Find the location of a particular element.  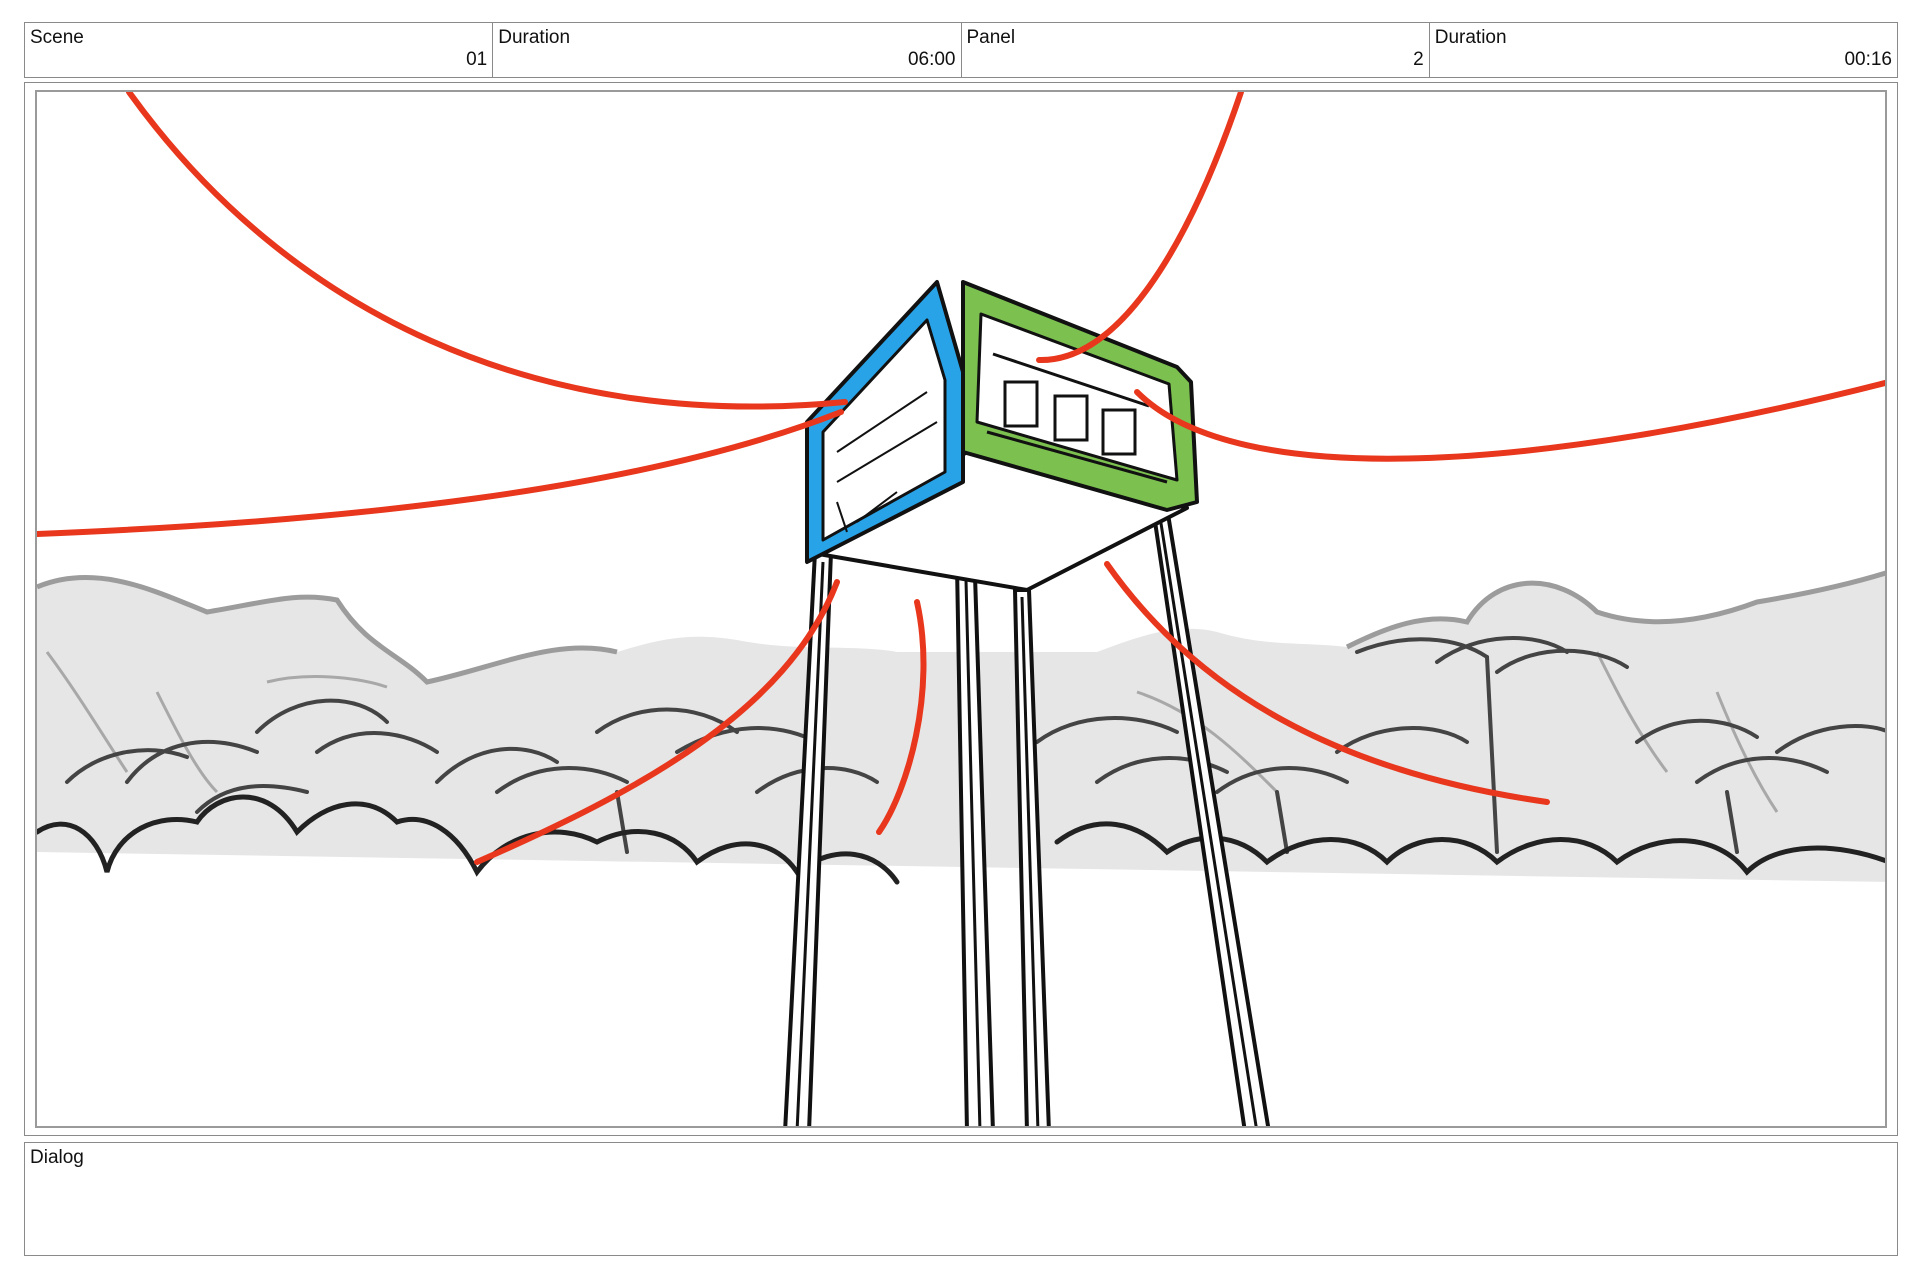

panel-duration-cell: Duration 00:16 is located at coordinates (1663, 50).